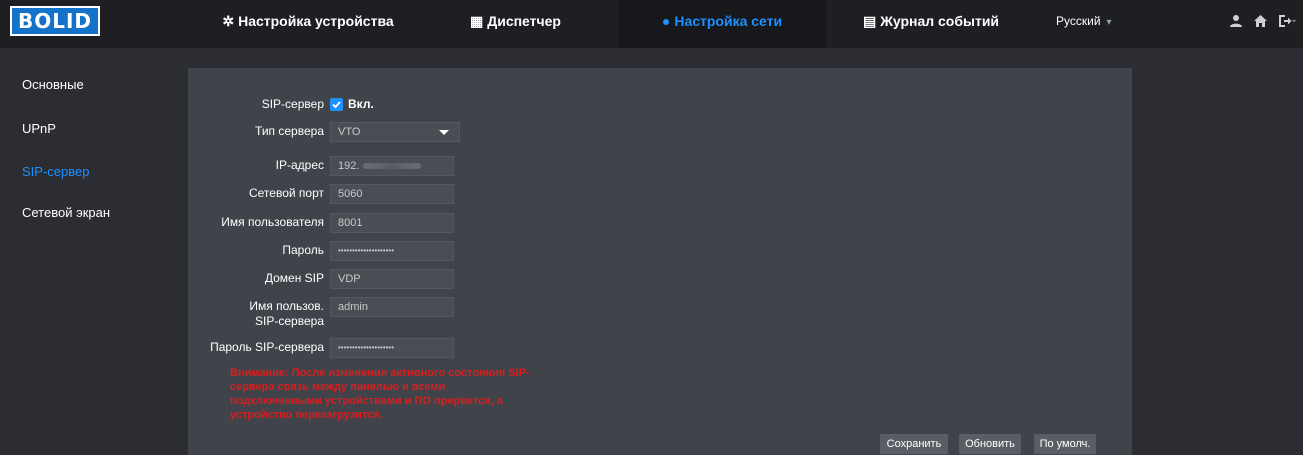 This screenshot has width=1303, height=455. What do you see at coordinates (303, 250) in the screenshot?
I see `password-label: Пароль` at bounding box center [303, 250].